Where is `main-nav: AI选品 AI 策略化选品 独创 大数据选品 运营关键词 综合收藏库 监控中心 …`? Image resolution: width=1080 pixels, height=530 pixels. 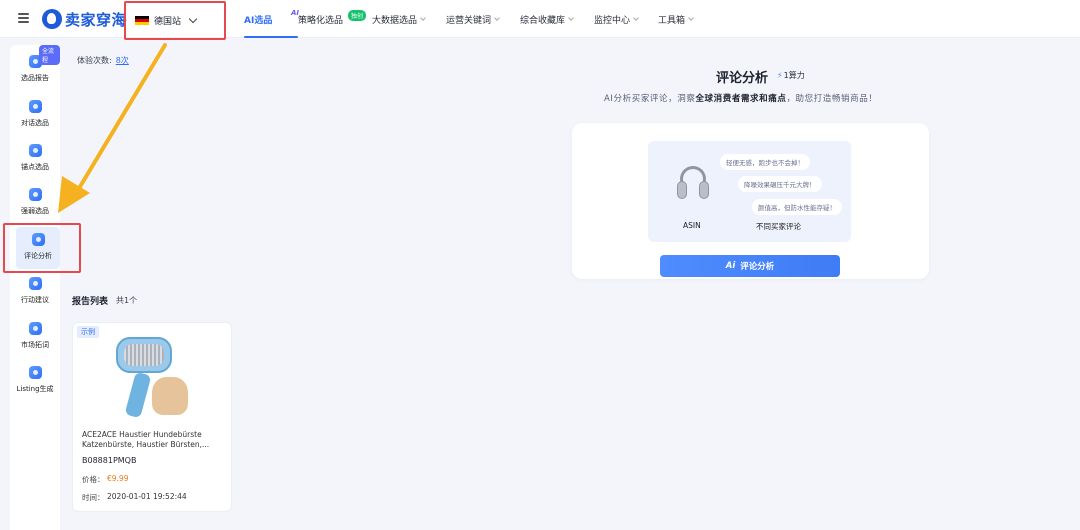
main-nav: AI选品 AI 策略化选品 独创 大数据选品 运营关键词 综合收藏库 监控中心 … is located at coordinates (470, 19).